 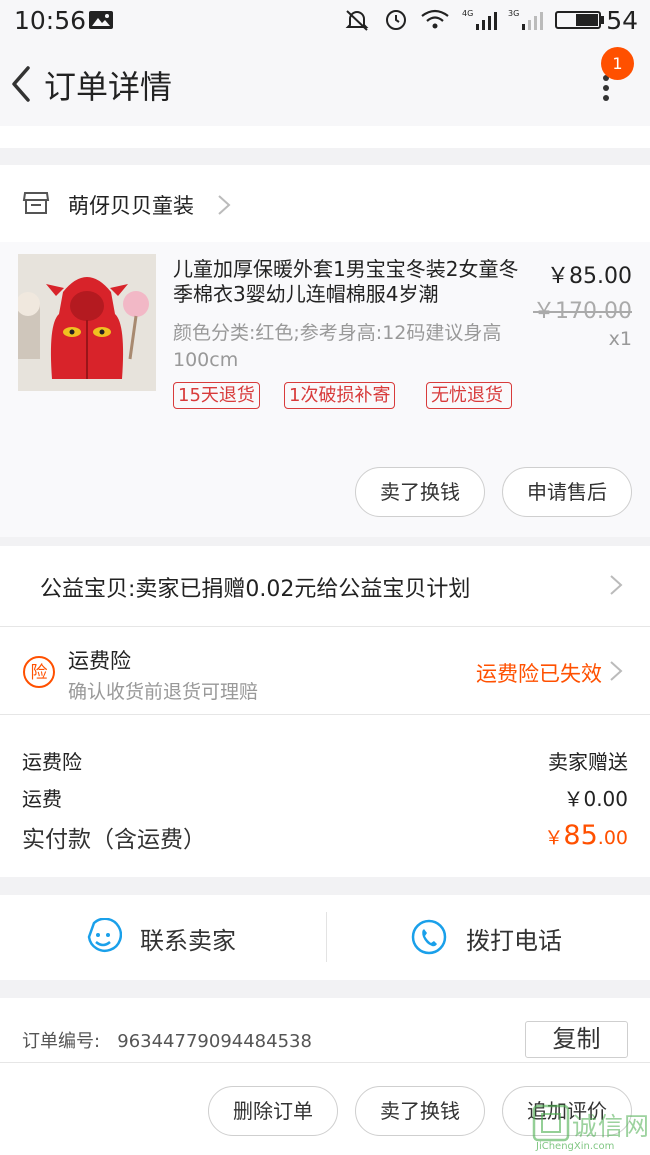 What do you see at coordinates (589, 276) in the screenshot?
I see `product-price: ￥85.00` at bounding box center [589, 276].